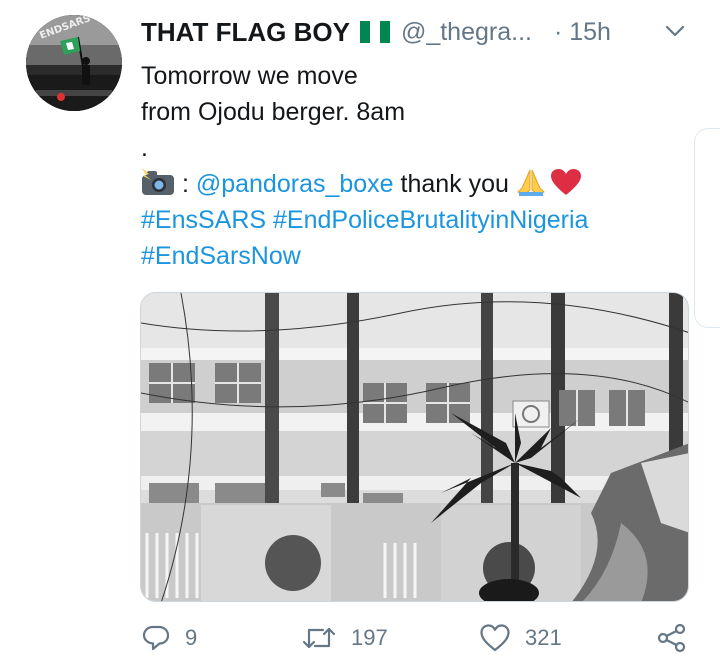 The image size is (720, 663). What do you see at coordinates (156, 638) in the screenshot?
I see `reply-icon` at bounding box center [156, 638].